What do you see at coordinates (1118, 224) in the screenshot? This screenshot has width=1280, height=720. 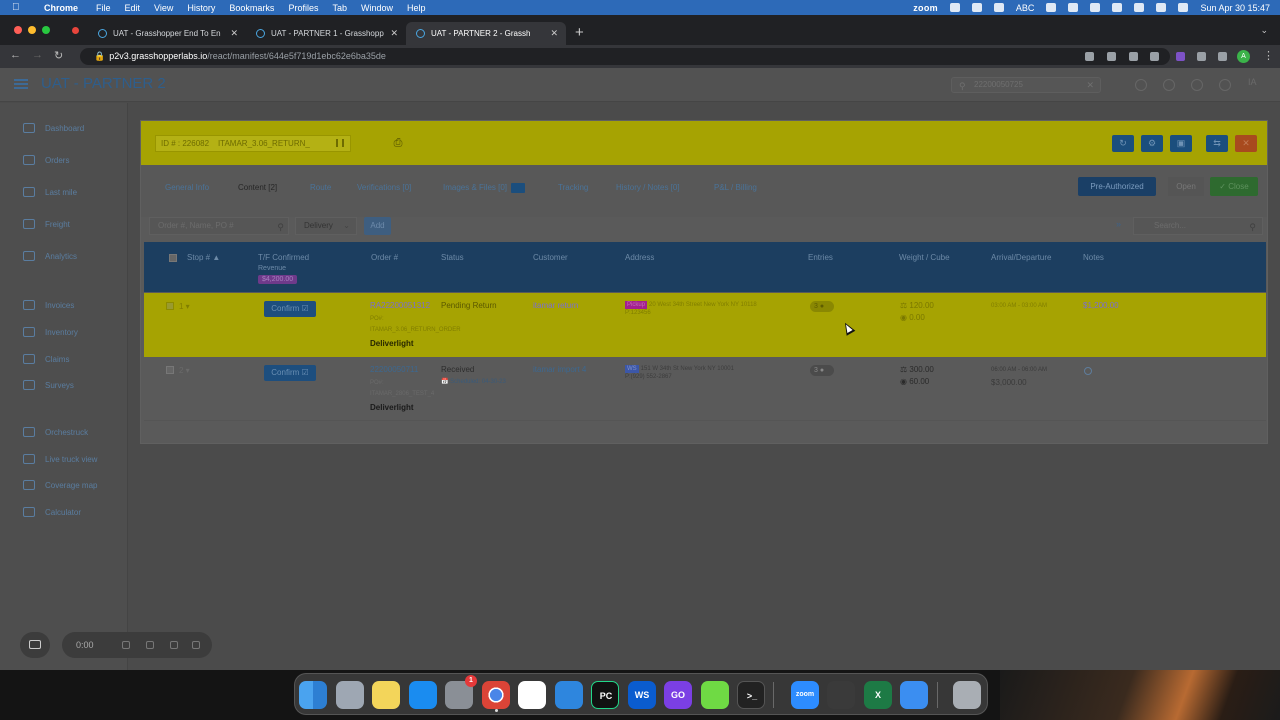 I see `collapse-chevron-icon: »` at bounding box center [1118, 224].